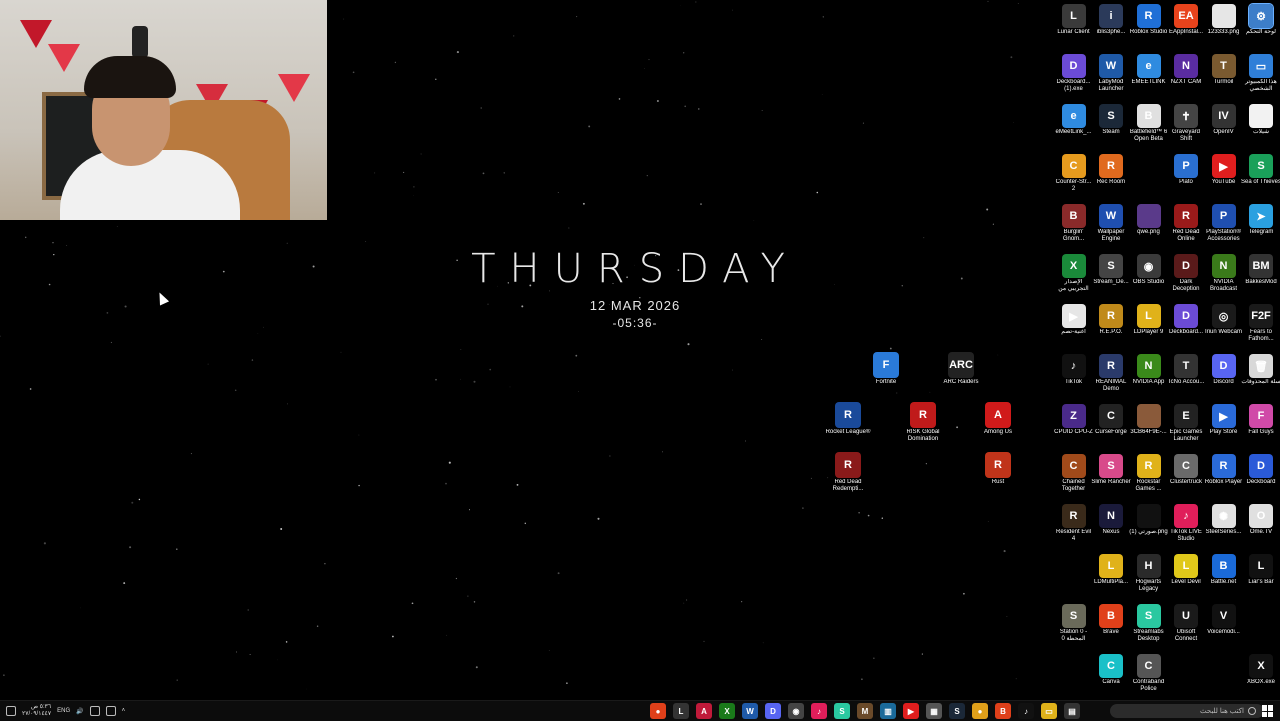 The width and height of the screenshot is (1280, 721). I want to click on desktop-icon: FFortnite, so click(886, 377).